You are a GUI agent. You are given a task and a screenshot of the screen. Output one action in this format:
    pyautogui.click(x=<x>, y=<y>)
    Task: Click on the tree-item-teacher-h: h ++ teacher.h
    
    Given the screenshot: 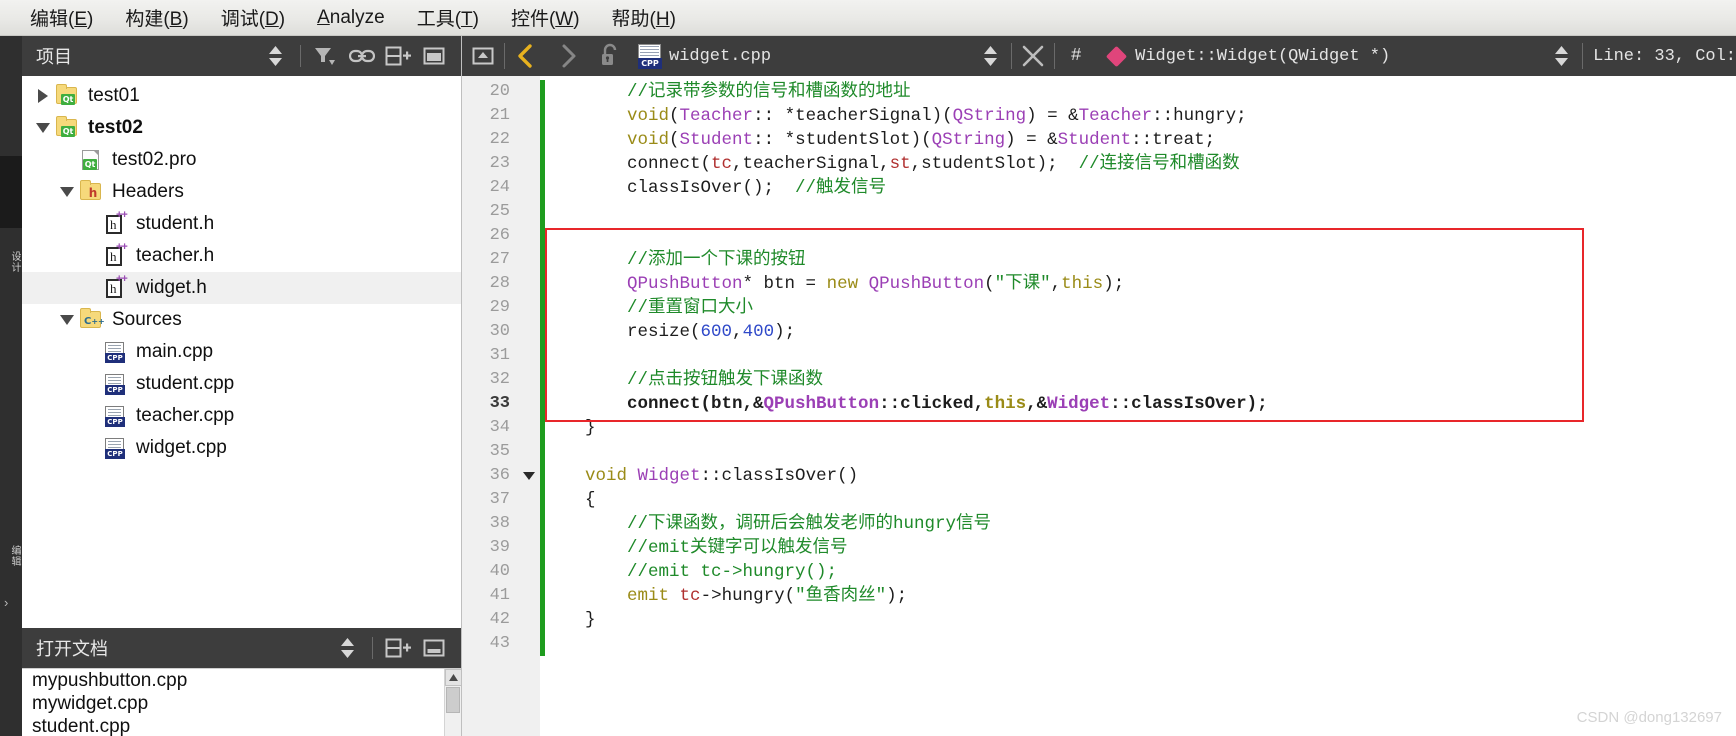 What is the action you would take?
    pyautogui.click(x=241, y=256)
    